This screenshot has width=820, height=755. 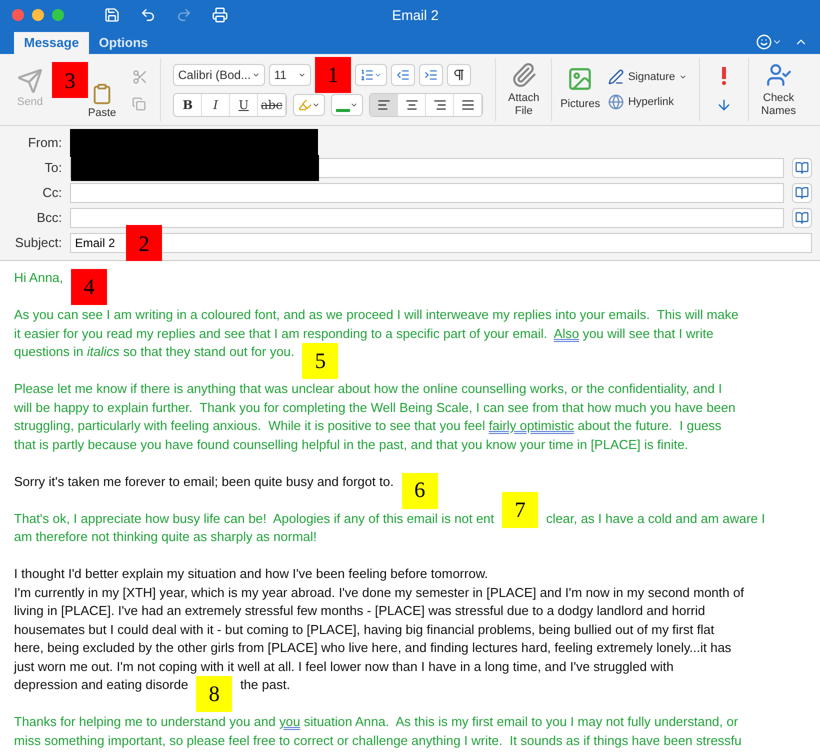 What do you see at coordinates (89, 287) in the screenshot?
I see `annotation-marker: 4` at bounding box center [89, 287].